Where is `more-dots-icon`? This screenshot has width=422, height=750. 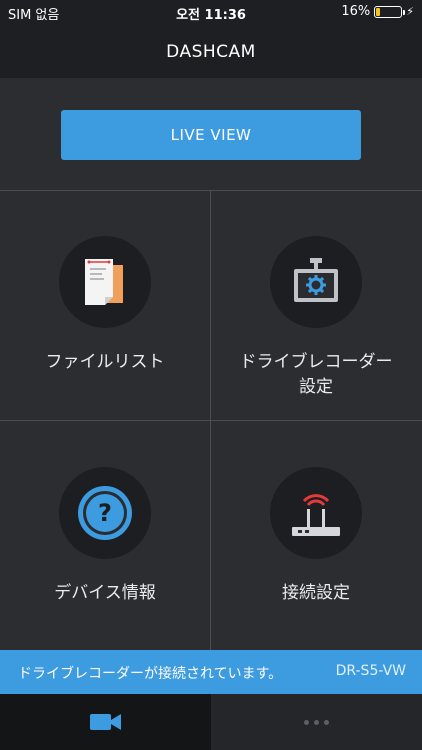 more-dots-icon is located at coordinates (316, 722).